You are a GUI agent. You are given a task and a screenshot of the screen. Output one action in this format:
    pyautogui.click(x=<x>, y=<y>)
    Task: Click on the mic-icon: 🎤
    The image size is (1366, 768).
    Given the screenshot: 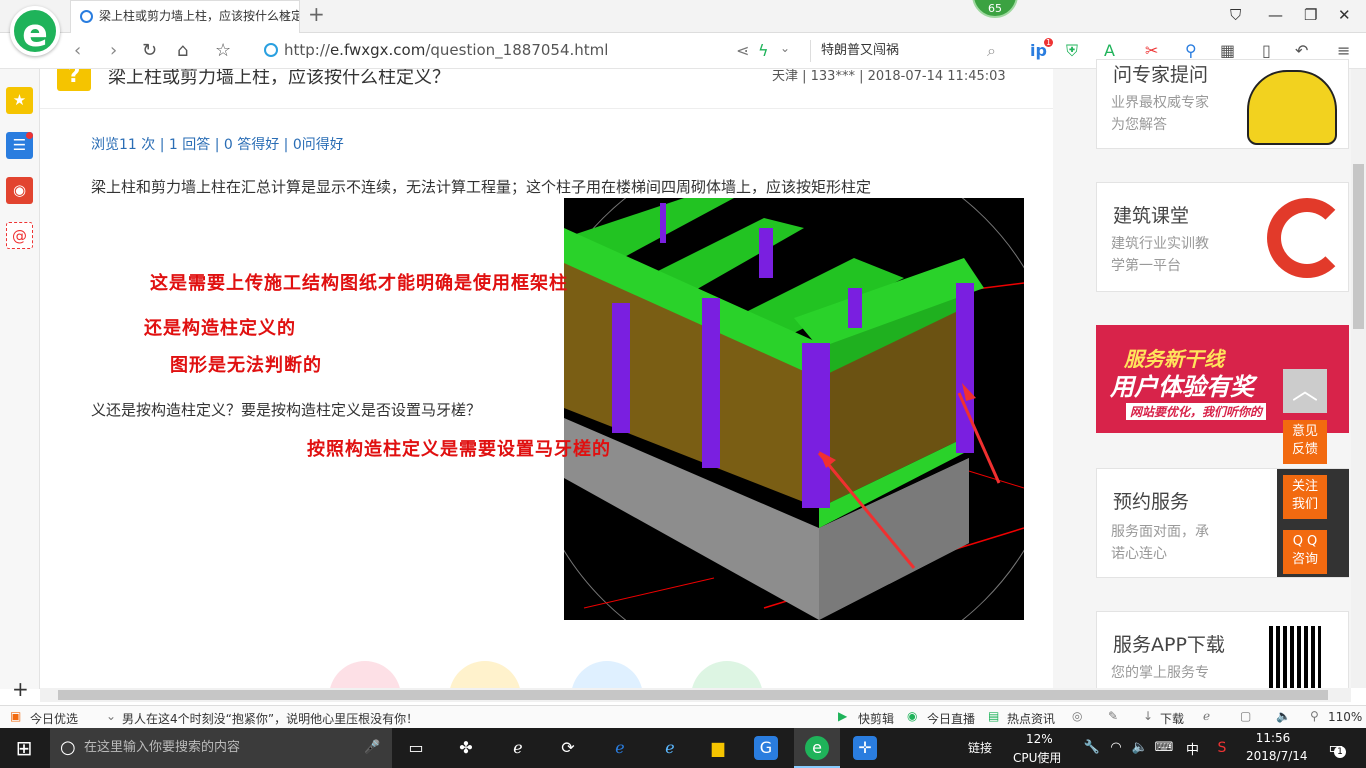 What is the action you would take?
    pyautogui.click(x=372, y=748)
    